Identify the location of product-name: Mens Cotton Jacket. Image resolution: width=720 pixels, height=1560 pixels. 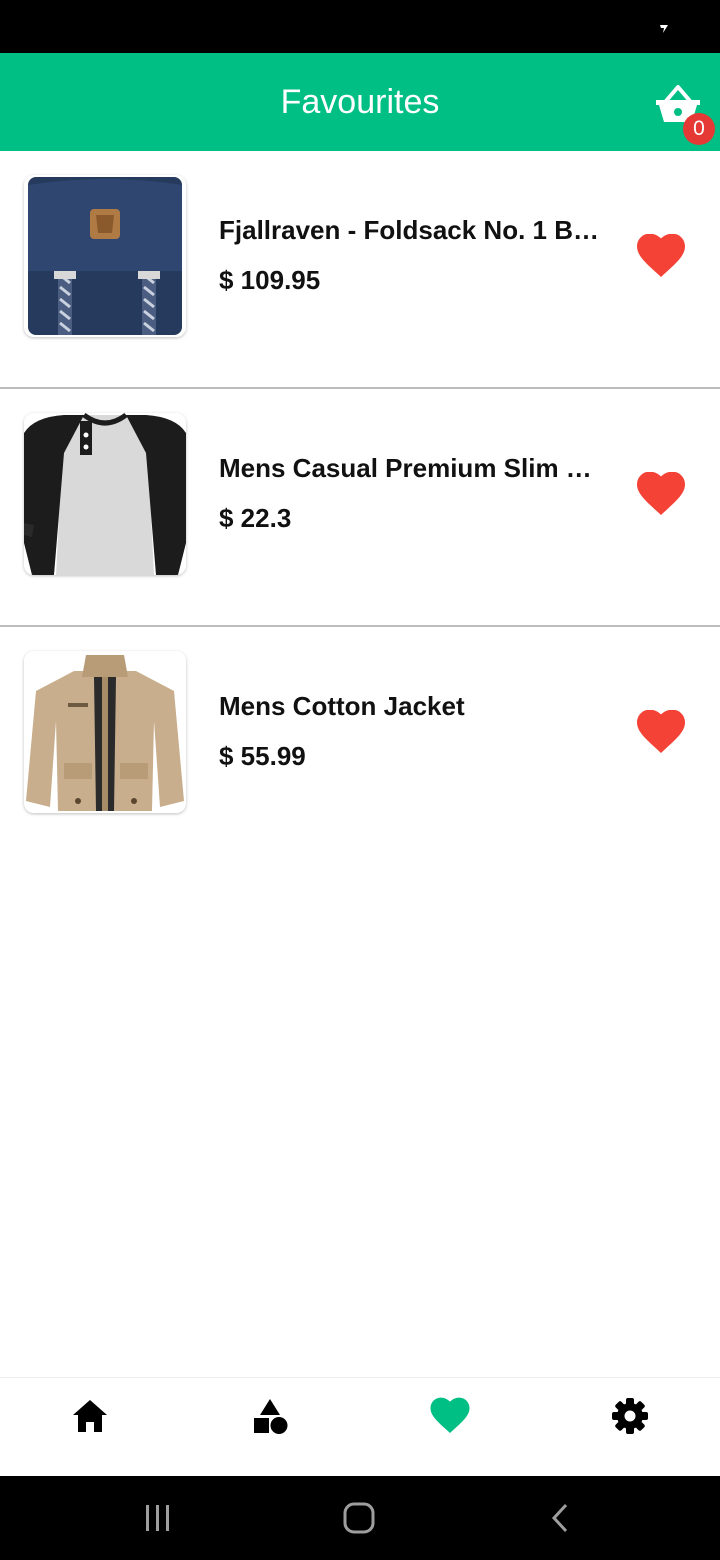
(409, 706).